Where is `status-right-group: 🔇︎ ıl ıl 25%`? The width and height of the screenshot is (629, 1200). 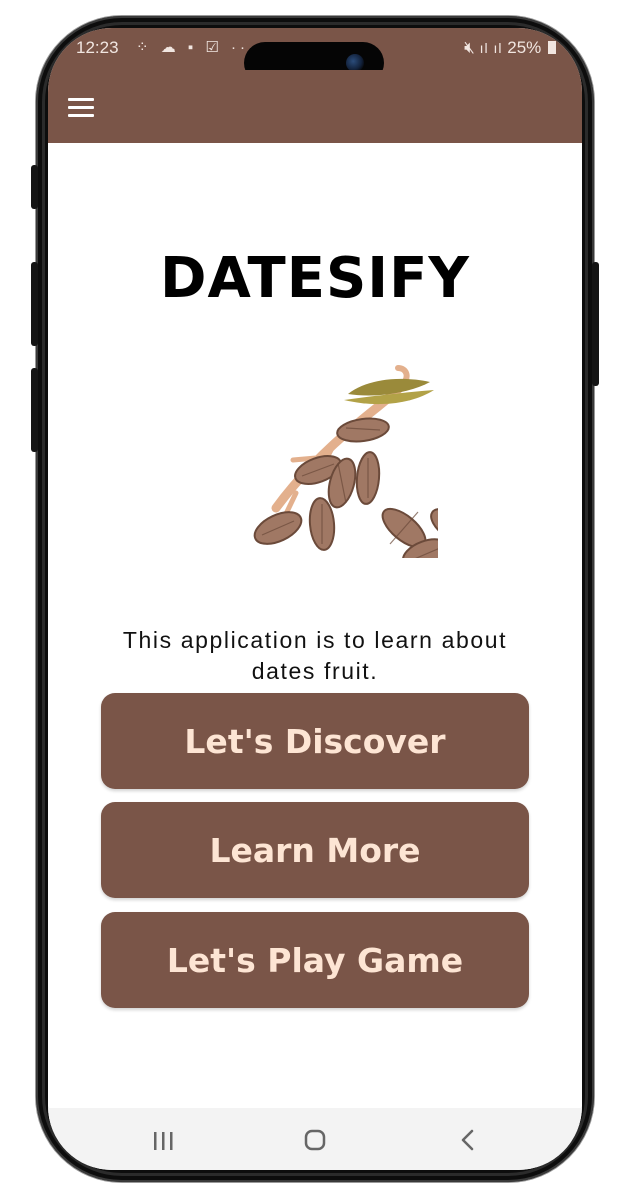
status-right-group: 🔇︎ ıl ıl 25% is located at coordinates (510, 48).